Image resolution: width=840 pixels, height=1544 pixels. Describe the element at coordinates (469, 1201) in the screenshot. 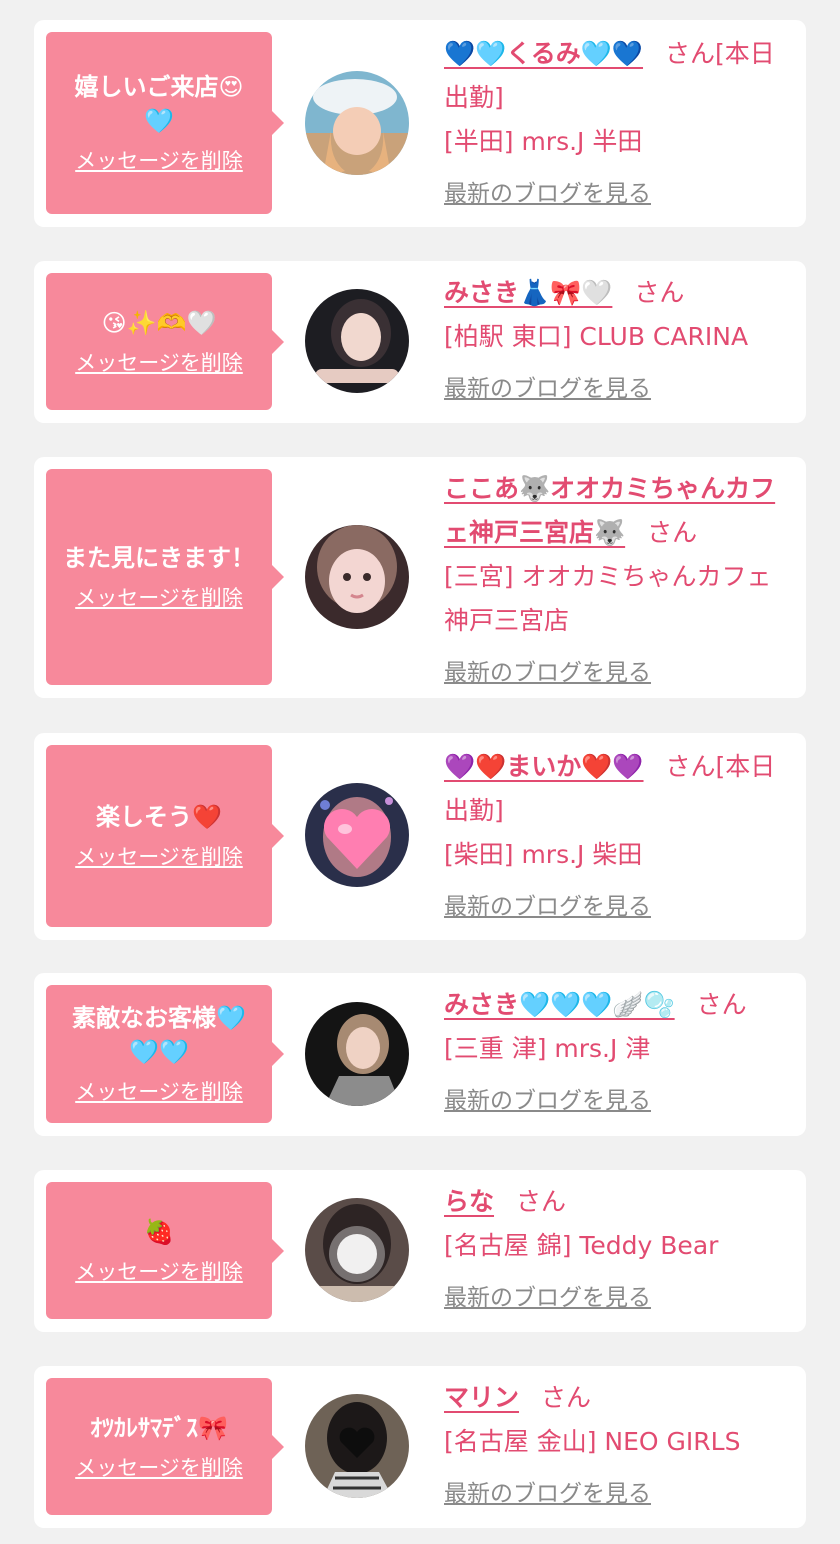

I see `cast-name-link: らな` at that location.